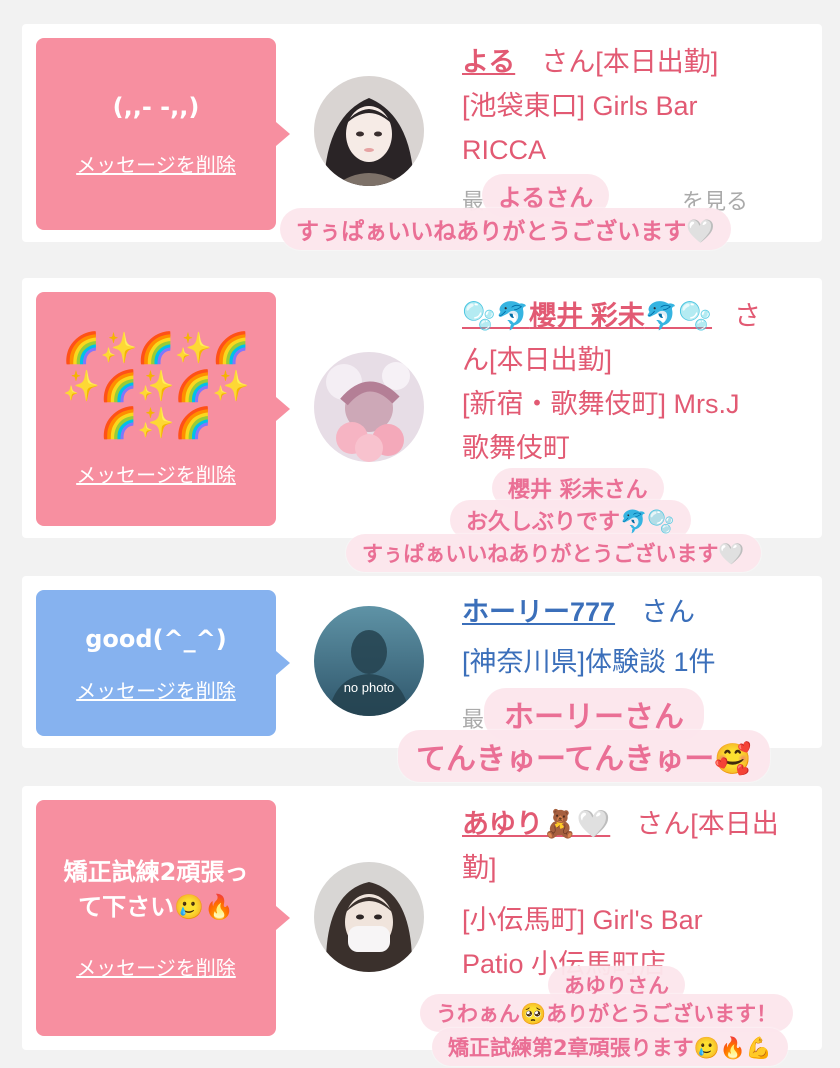  Describe the element at coordinates (488, 62) in the screenshot. I see `profile-name-link: よる` at that location.